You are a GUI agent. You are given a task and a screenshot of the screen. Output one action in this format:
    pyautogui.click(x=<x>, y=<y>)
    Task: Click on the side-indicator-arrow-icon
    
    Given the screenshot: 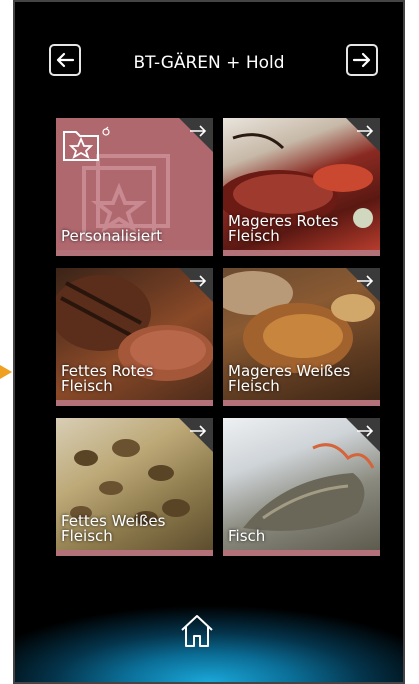 What is the action you would take?
    pyautogui.click(x=6, y=372)
    